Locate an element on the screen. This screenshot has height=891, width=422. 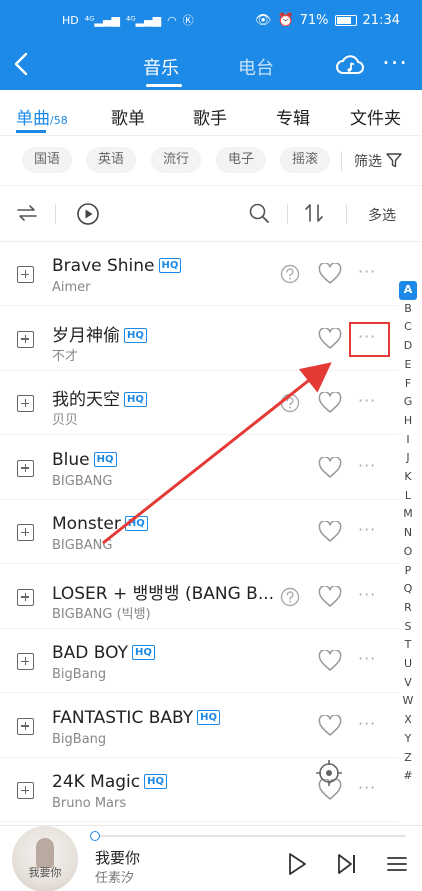
album-cover: 我要你 is located at coordinates (45, 858).